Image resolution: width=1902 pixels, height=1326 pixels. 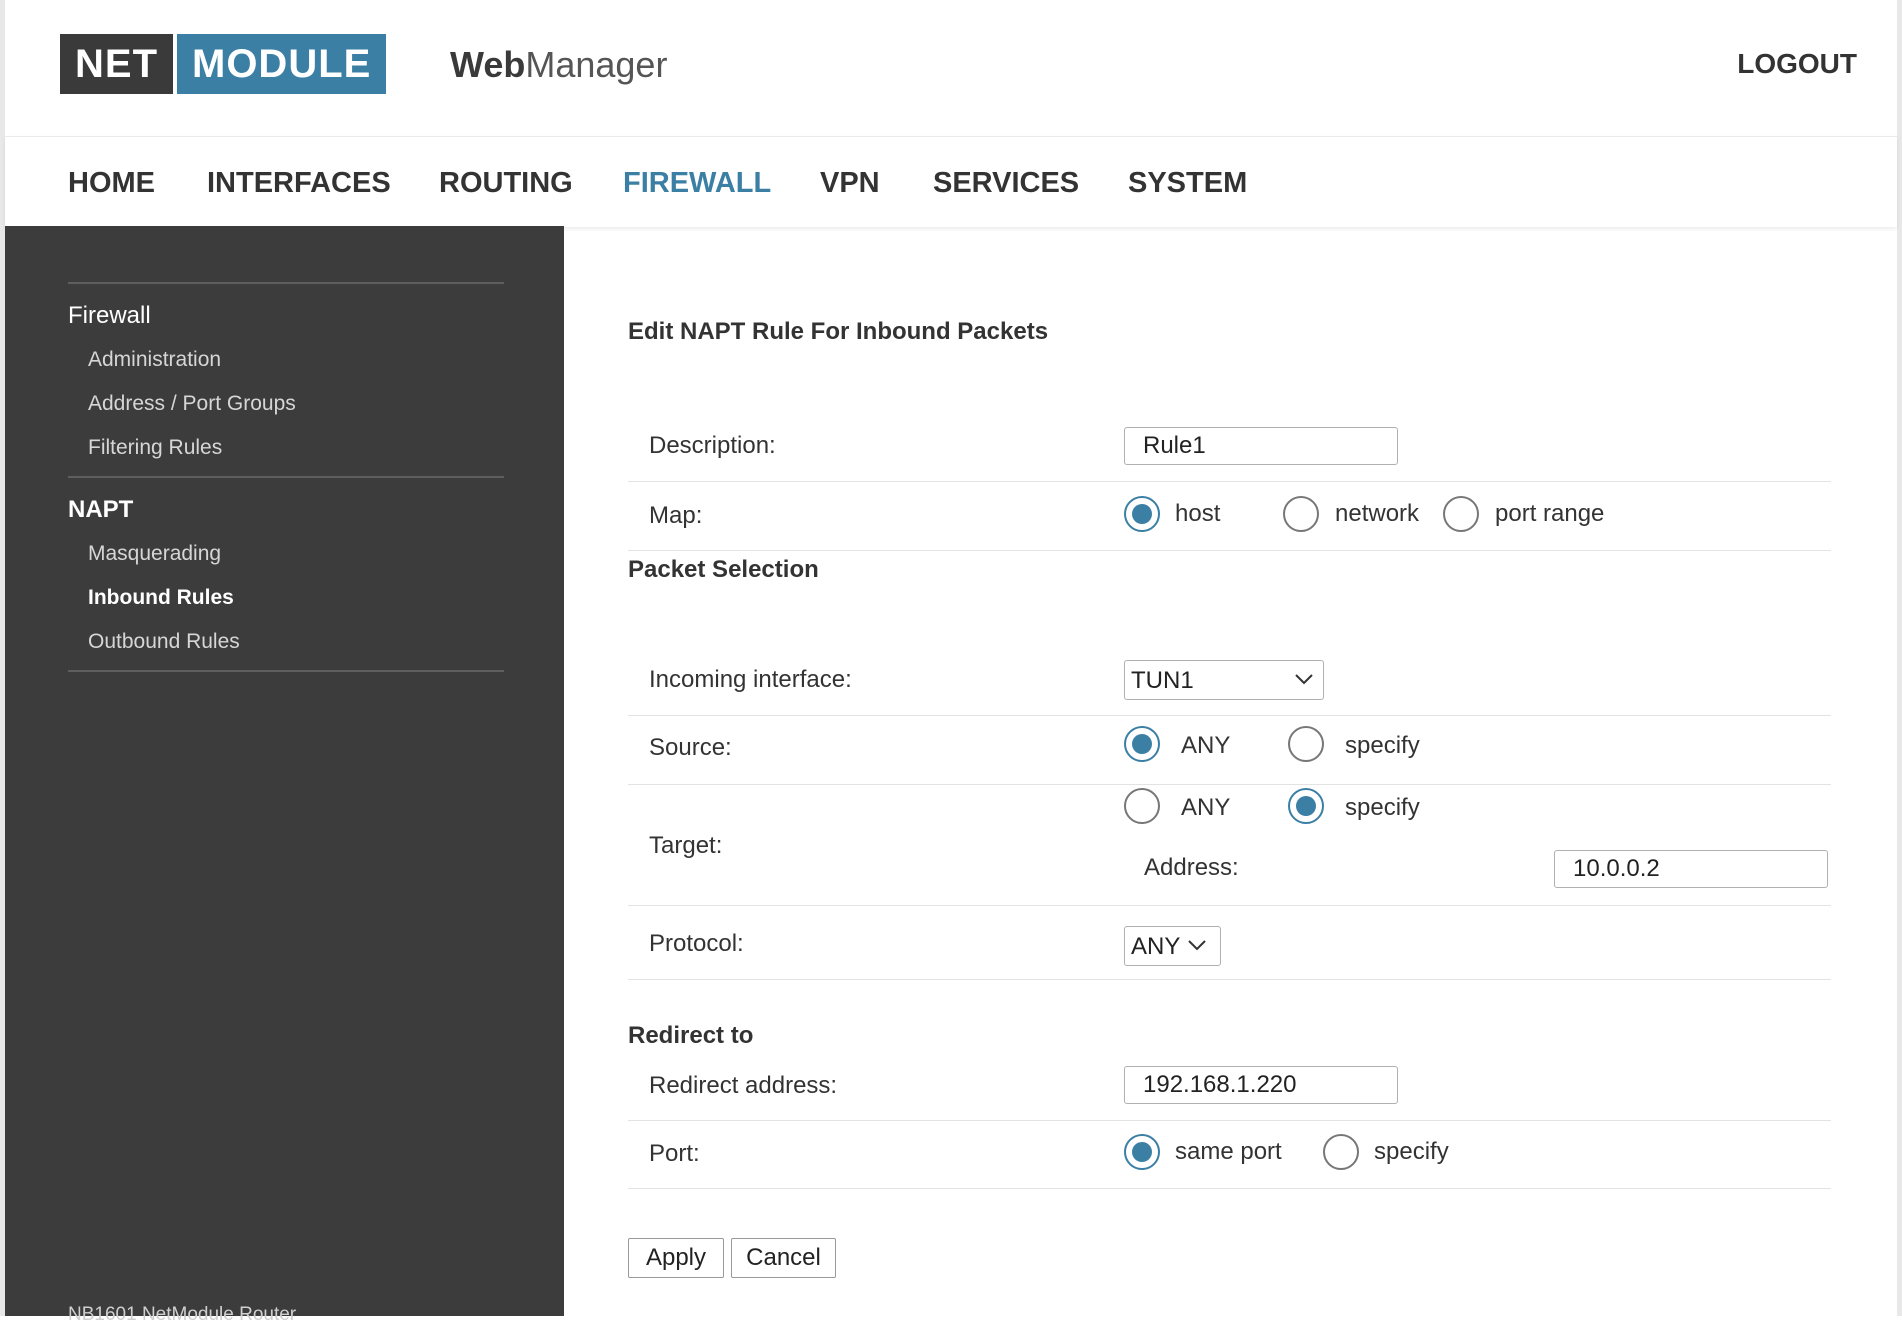 I want to click on sidebar-item-address-port-groups: Address / Port Groups, so click(x=192, y=404).